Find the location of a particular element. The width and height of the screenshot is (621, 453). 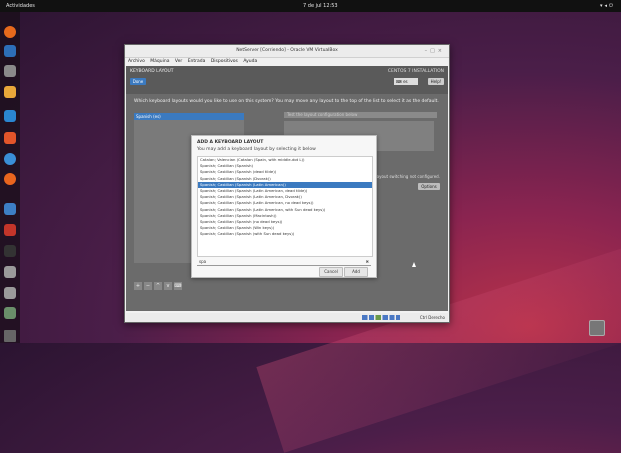

clock: 7 de jul 12:53 is located at coordinates (320, 6).